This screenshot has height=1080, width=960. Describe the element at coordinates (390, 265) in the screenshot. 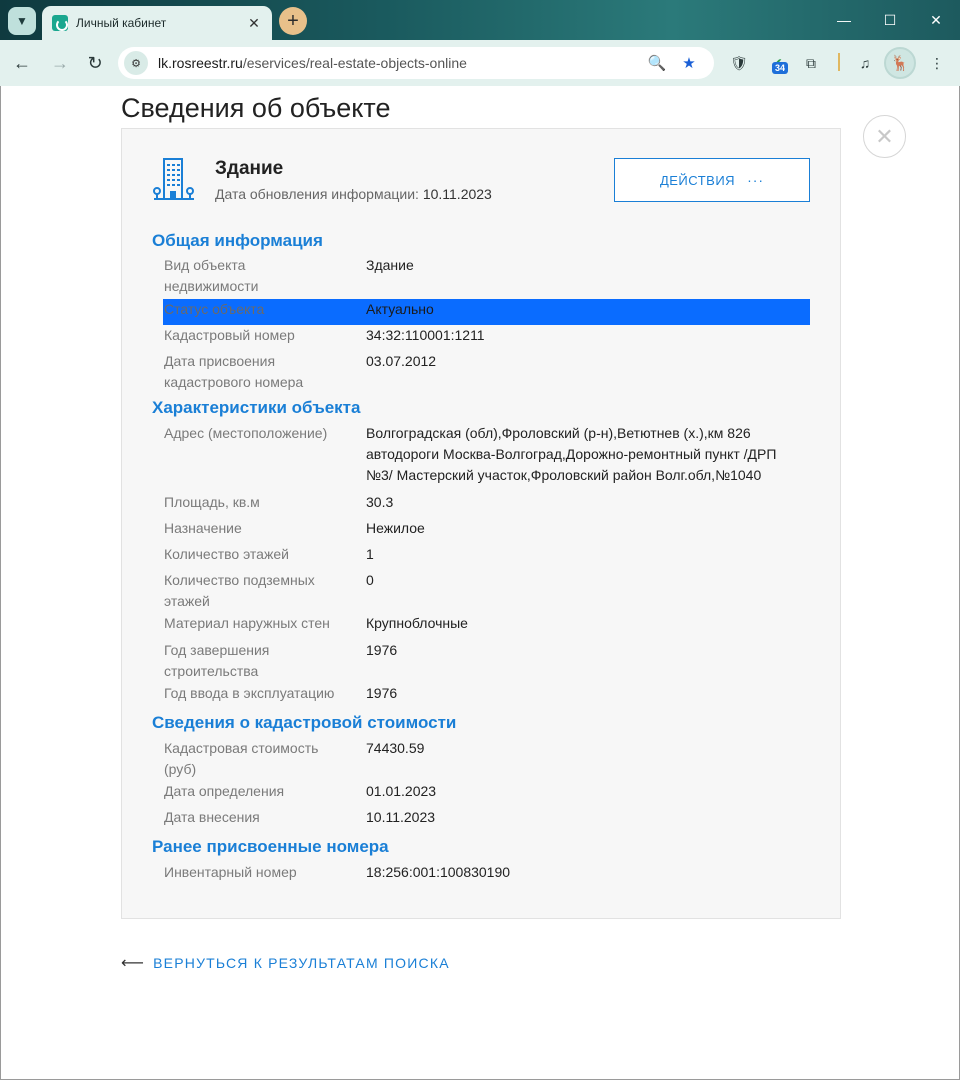

I see `row-value: Здание` at that location.